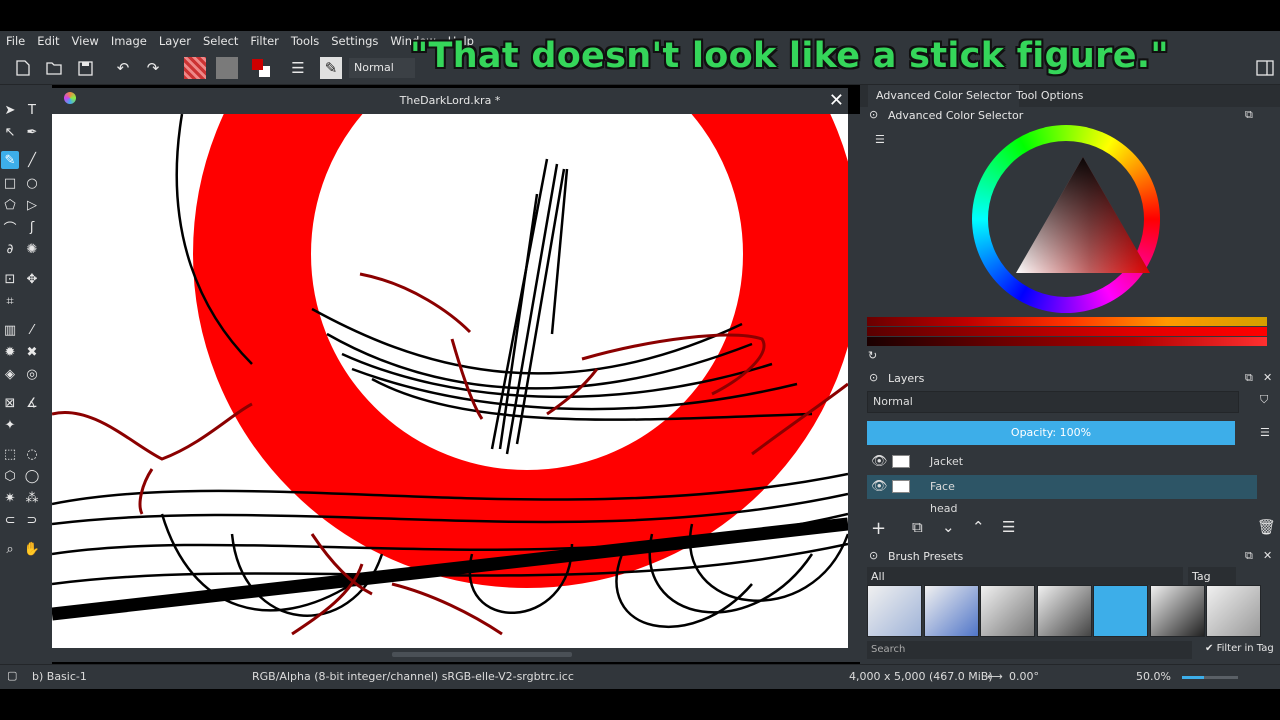 This screenshot has height=720, width=1280. I want to click on polygon-tool-icon: ⬠, so click(10, 205).